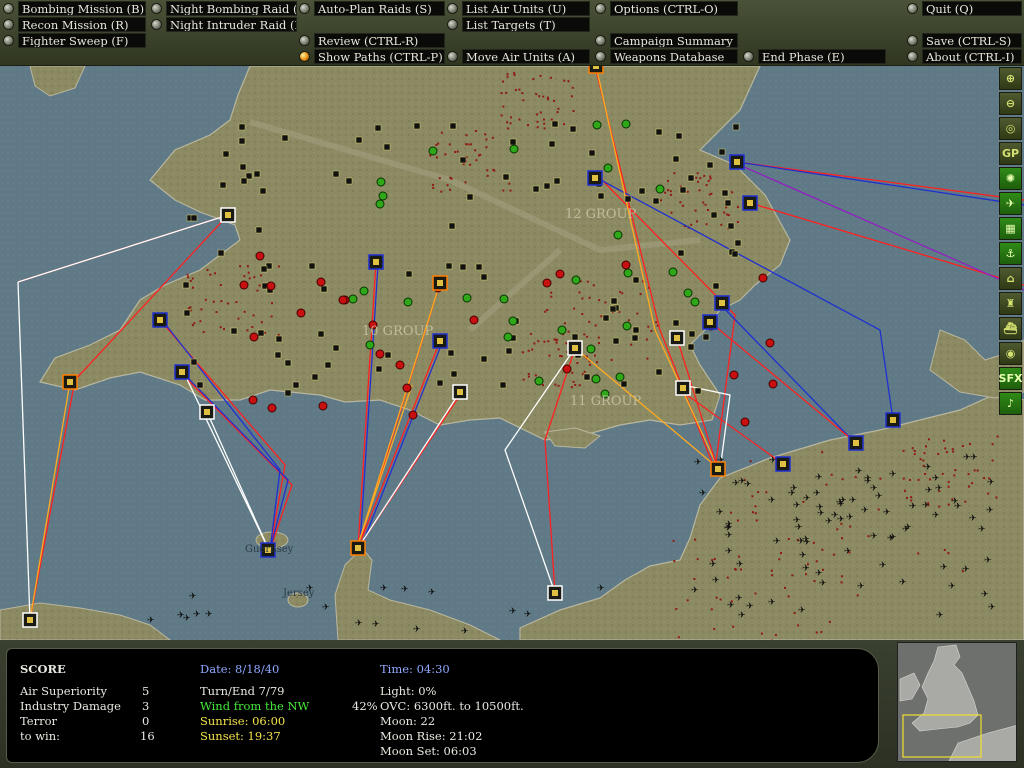  What do you see at coordinates (1010, 303) in the screenshot?
I see `city-icon: ♜` at bounding box center [1010, 303].